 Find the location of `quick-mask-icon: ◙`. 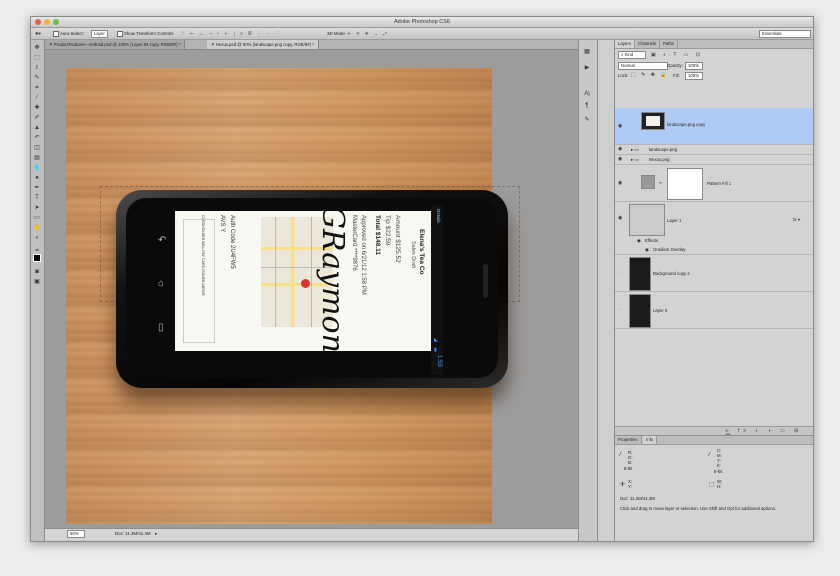

quick-mask-icon: ◙ is located at coordinates (37, 272).